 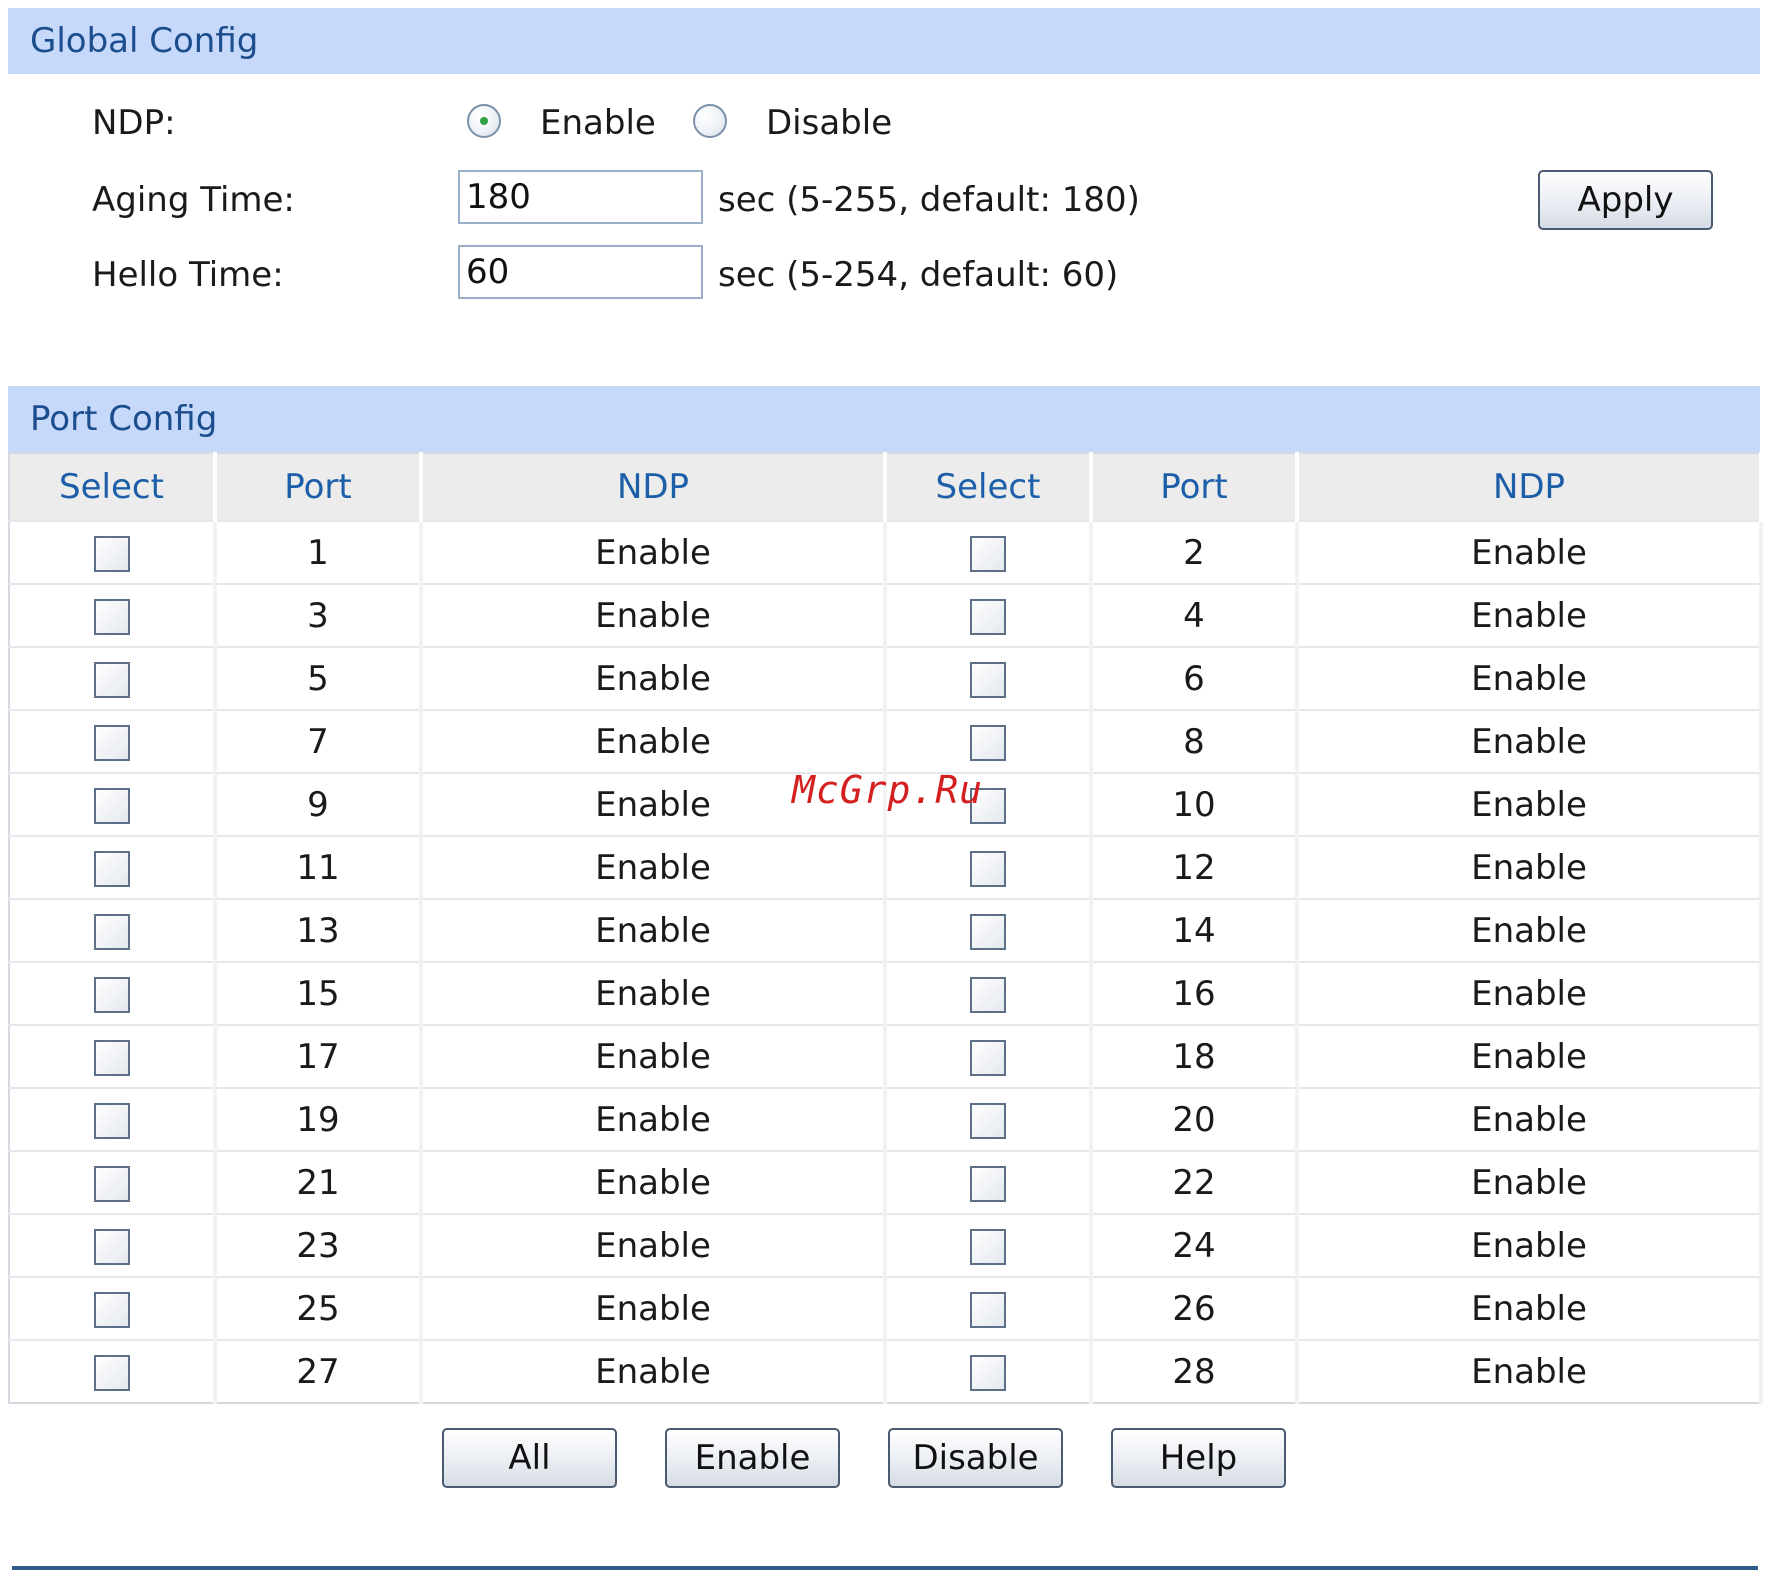 What do you see at coordinates (1195, 804) in the screenshot?
I see `port-number: 10` at bounding box center [1195, 804].